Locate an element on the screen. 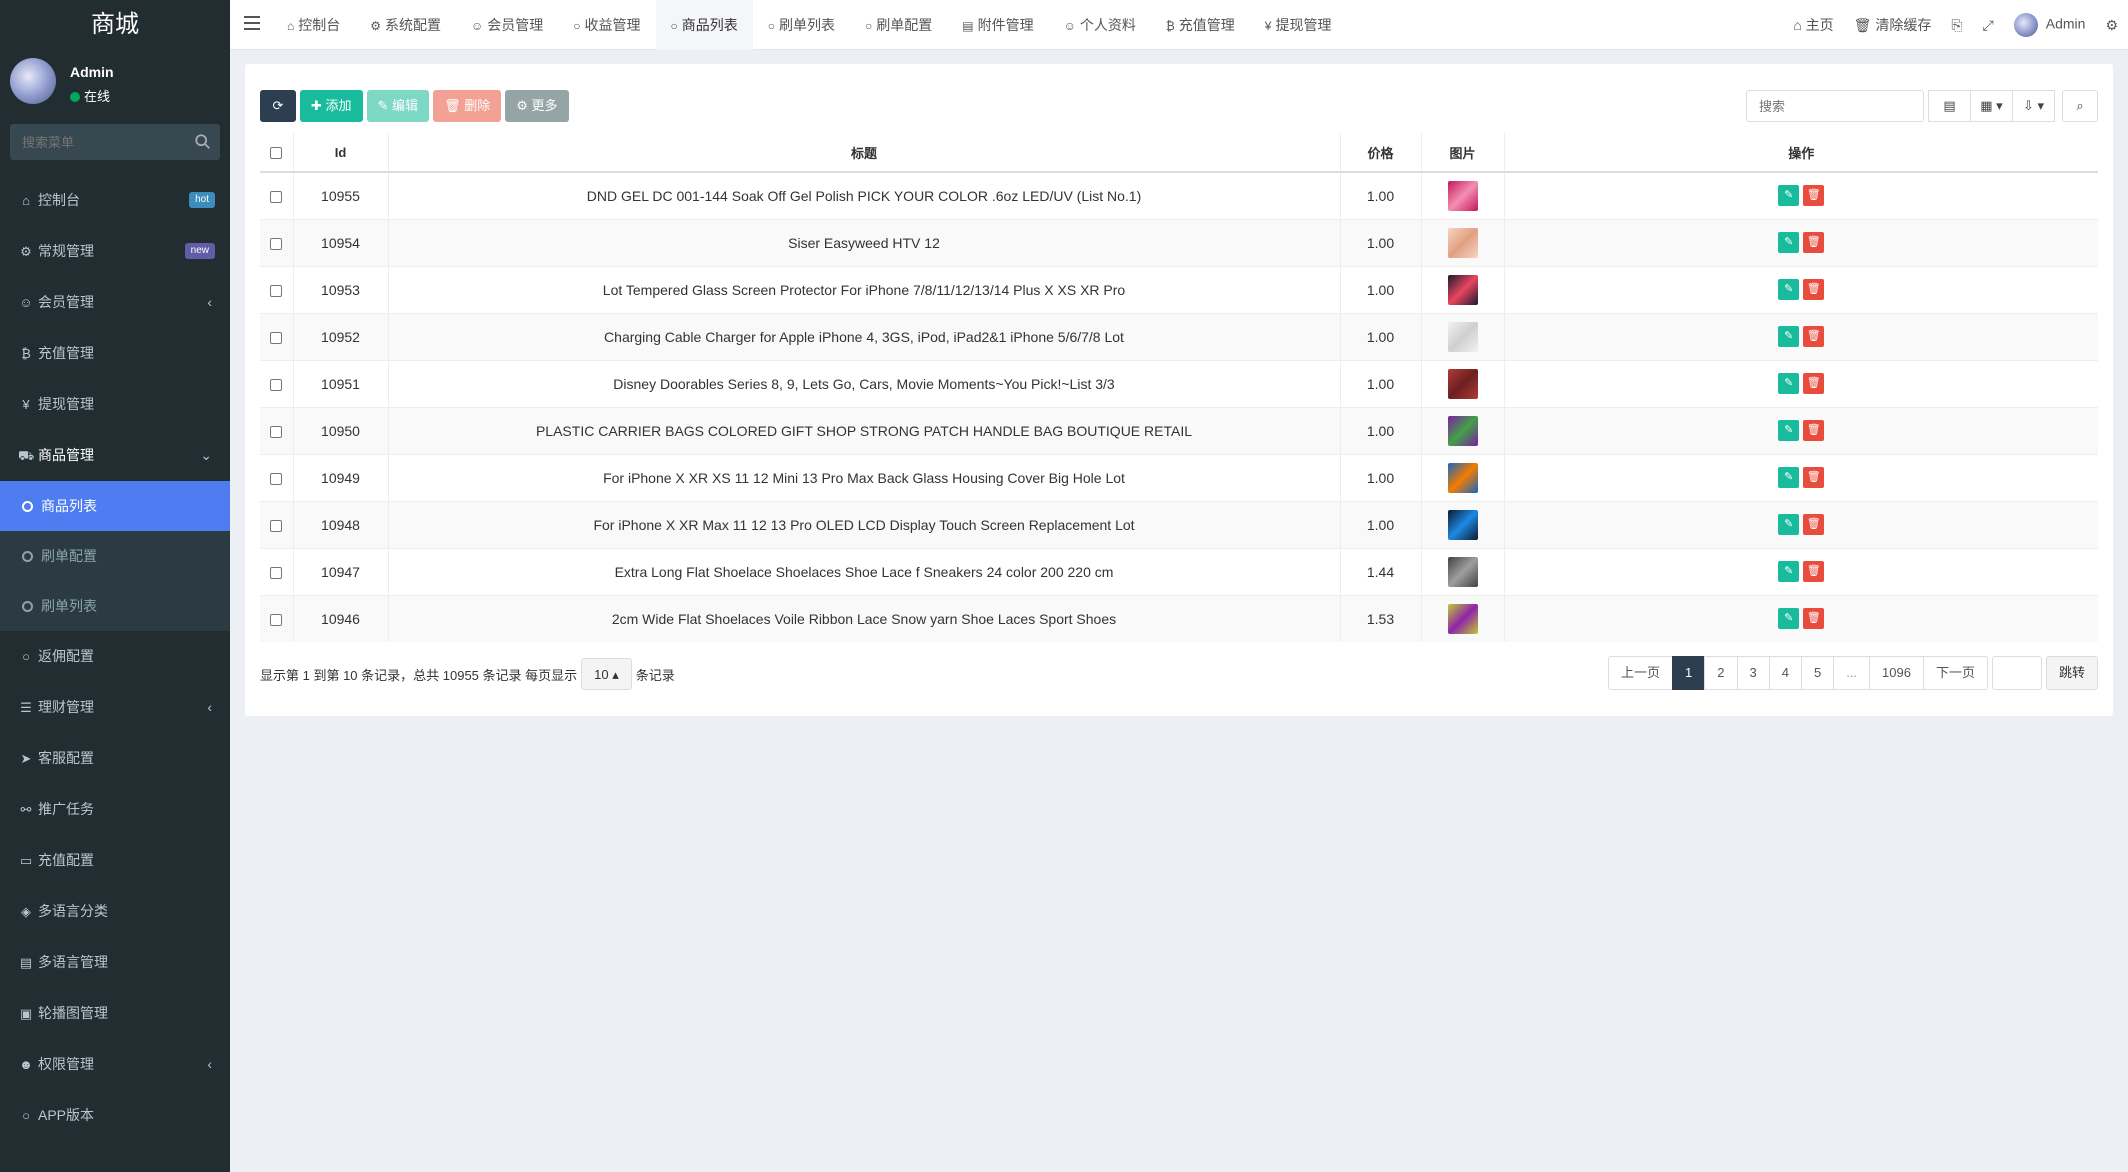 The width and height of the screenshot is (2128, 1172). prev-page-button: 上一页 is located at coordinates (1641, 673).